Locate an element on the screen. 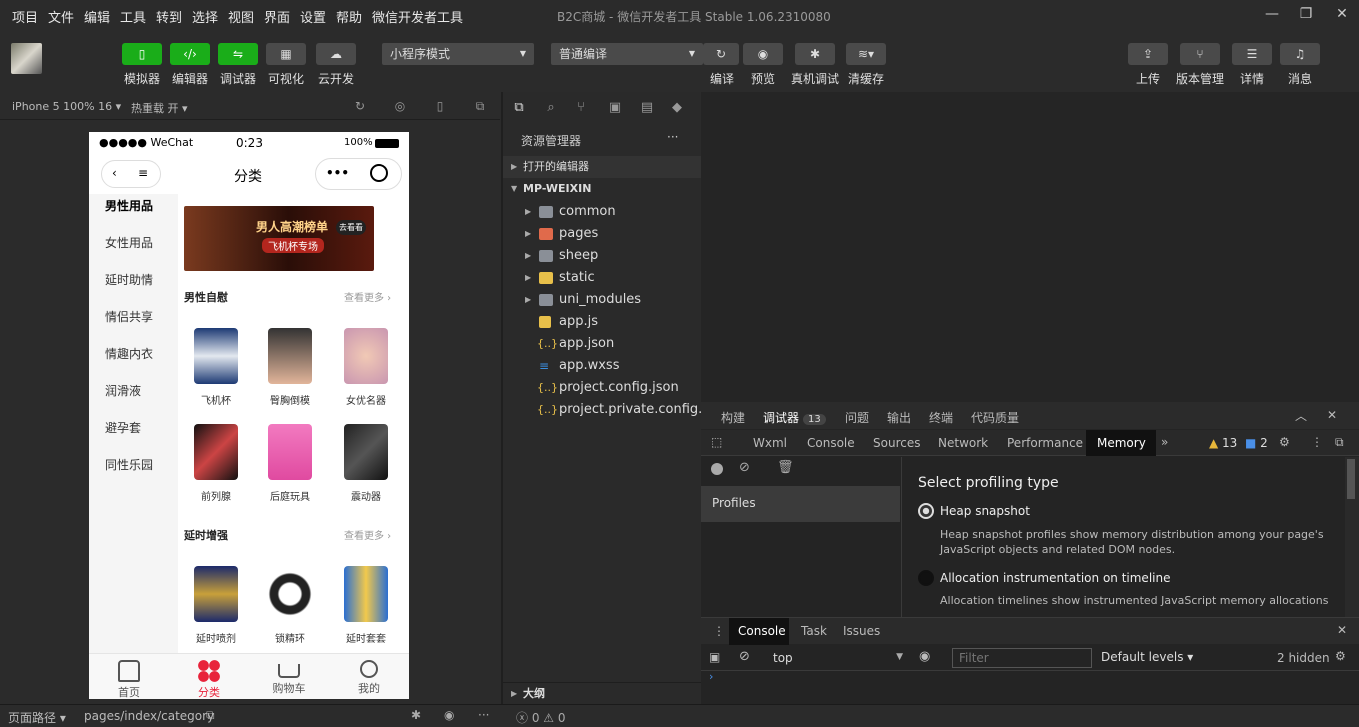 This screenshot has height=727, width=1359. category-item: 女性用品 is located at coordinates (129, 242).